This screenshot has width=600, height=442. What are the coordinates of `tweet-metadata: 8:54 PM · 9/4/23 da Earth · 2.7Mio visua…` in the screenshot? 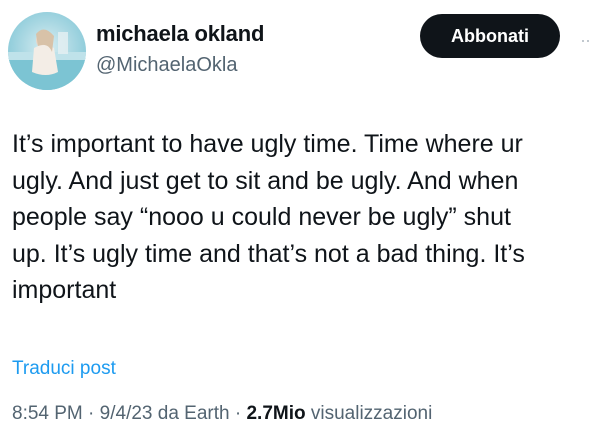 It's located at (222, 414).